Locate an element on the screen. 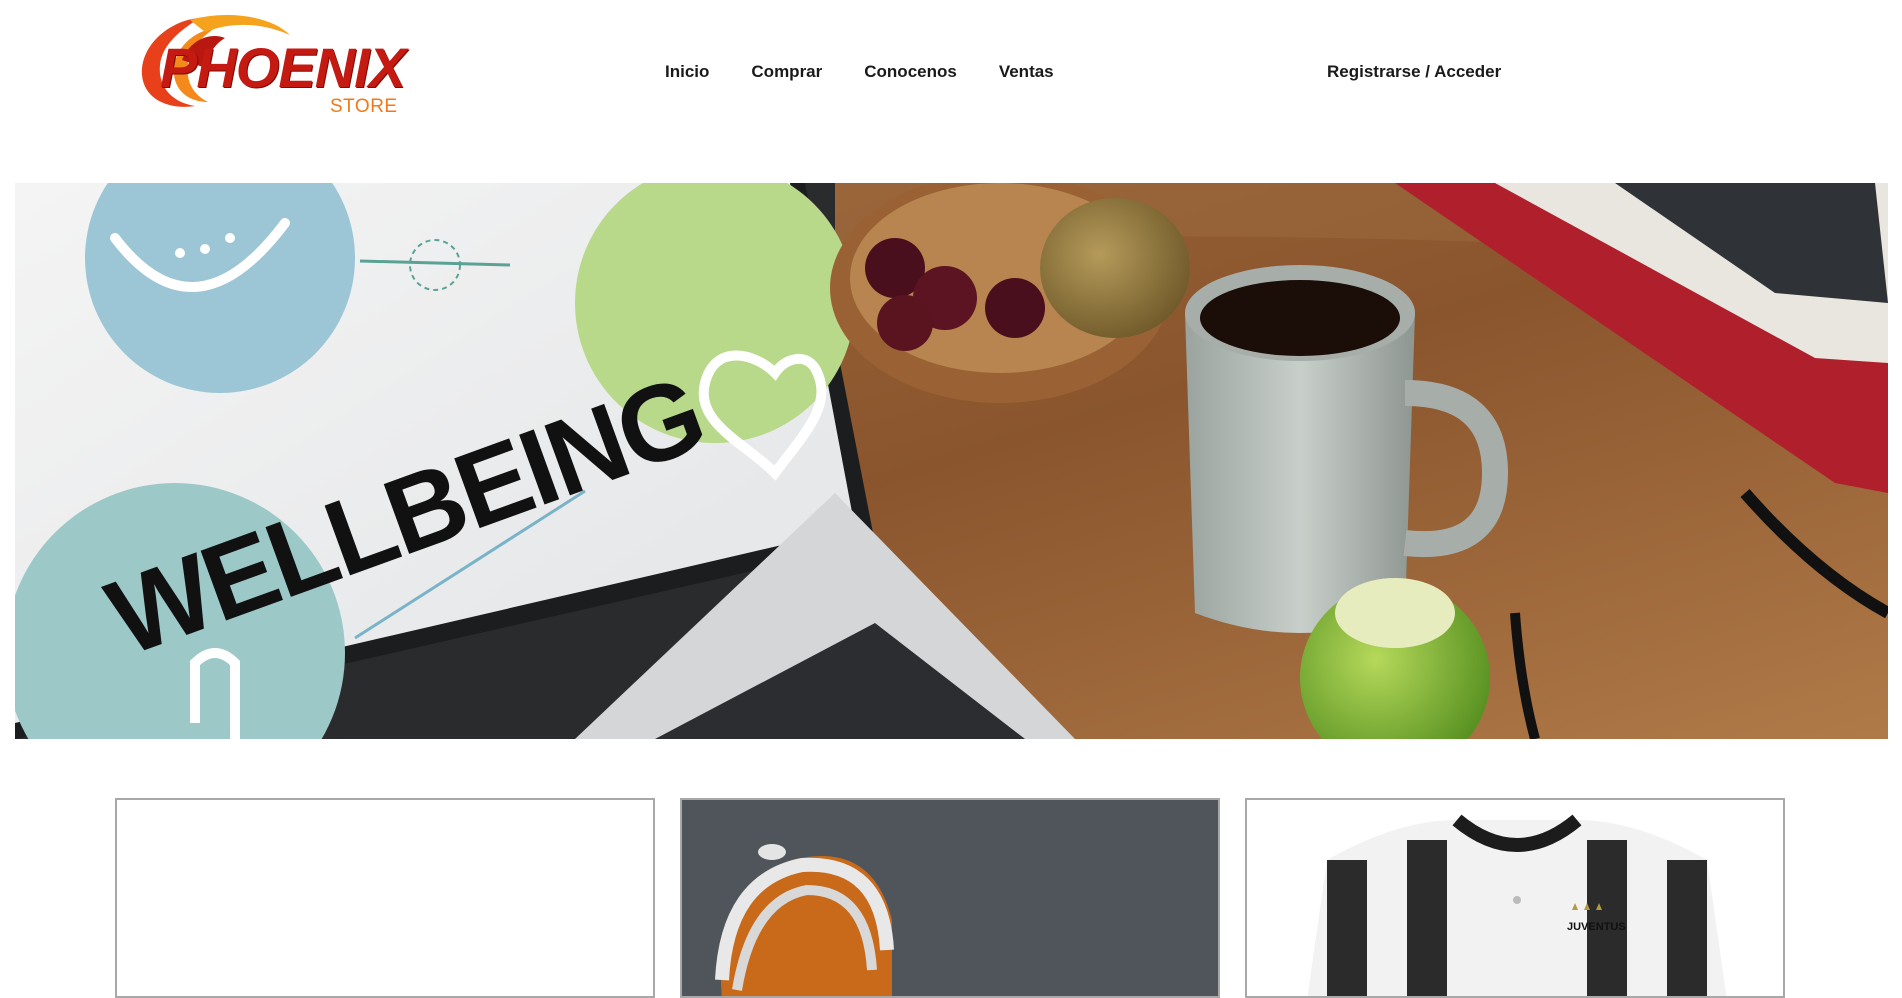  product-card: JUVENTUS is located at coordinates (1515, 898).